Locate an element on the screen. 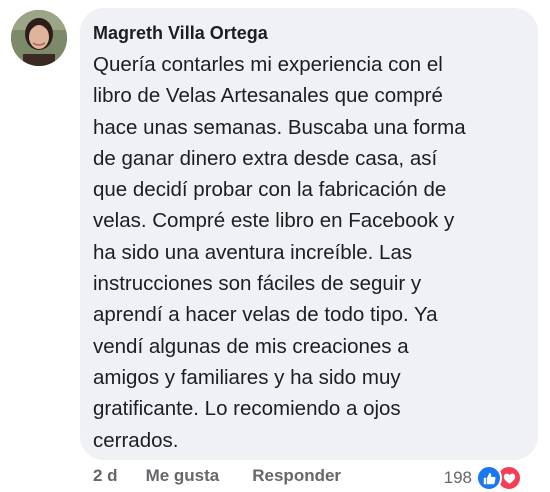 Image resolution: width=550 pixels, height=492 pixels. comment-line: instrucciones son fáciles de seguir y is located at coordinates (257, 284).